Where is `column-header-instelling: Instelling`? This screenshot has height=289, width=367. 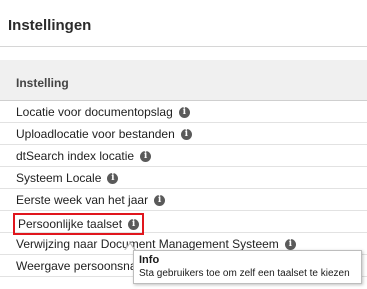
column-header-instelling: Instelling is located at coordinates (42, 83).